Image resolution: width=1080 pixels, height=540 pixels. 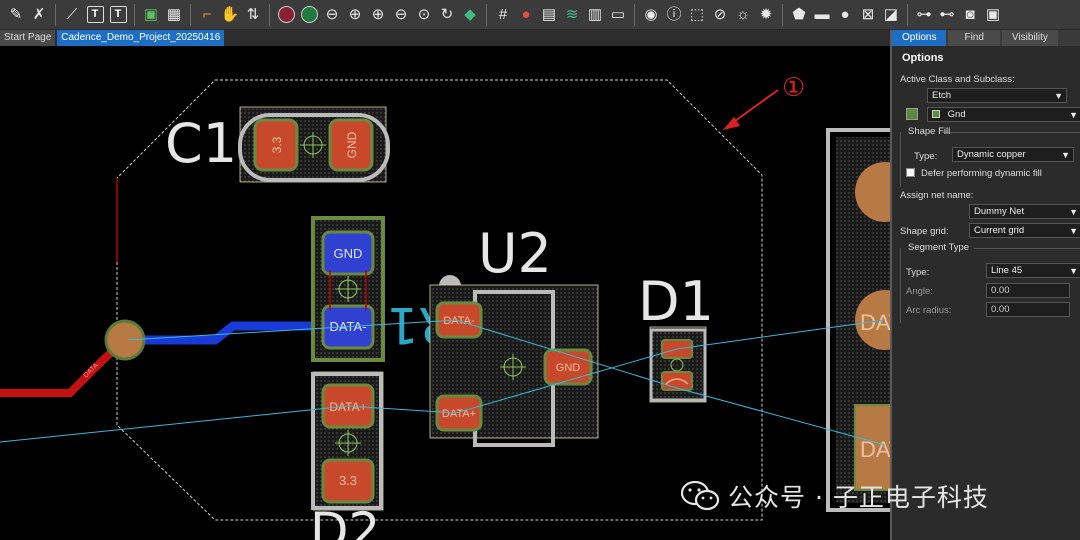 What do you see at coordinates (924, 15) in the screenshot?
I see `tree-icon: ⊶` at bounding box center [924, 15].